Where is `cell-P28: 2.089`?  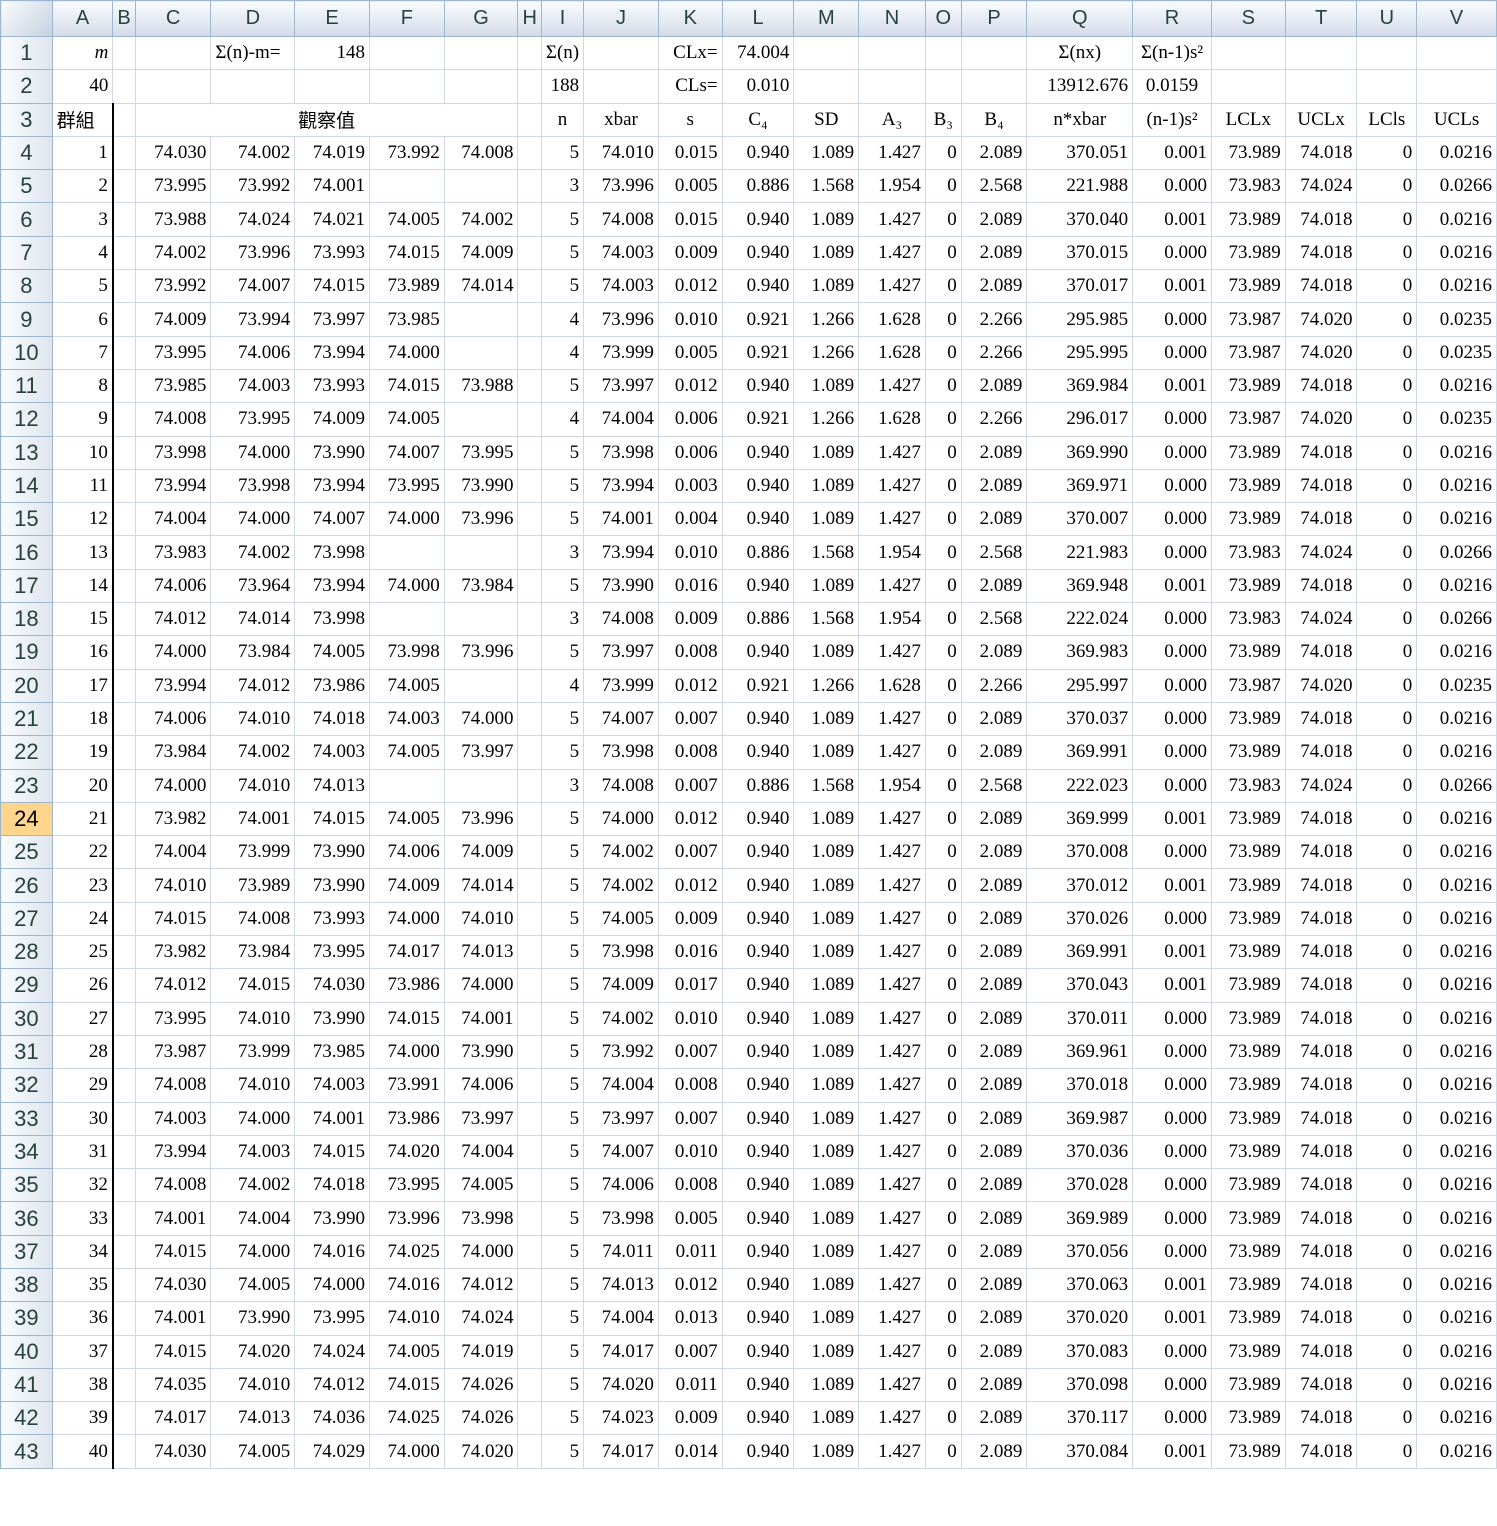
cell-P28: 2.089 is located at coordinates (994, 952).